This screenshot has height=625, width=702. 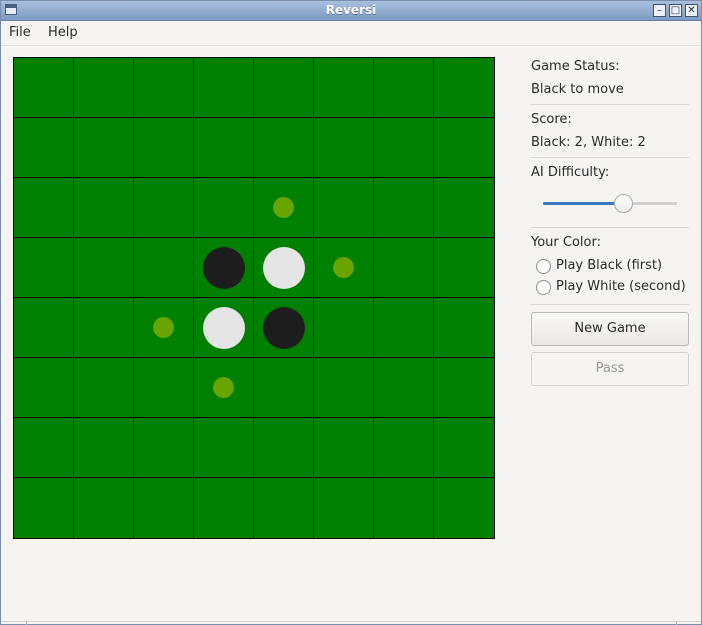 What do you see at coordinates (583, 203) in the screenshot?
I see `ai-difficulty-slider-fill` at bounding box center [583, 203].